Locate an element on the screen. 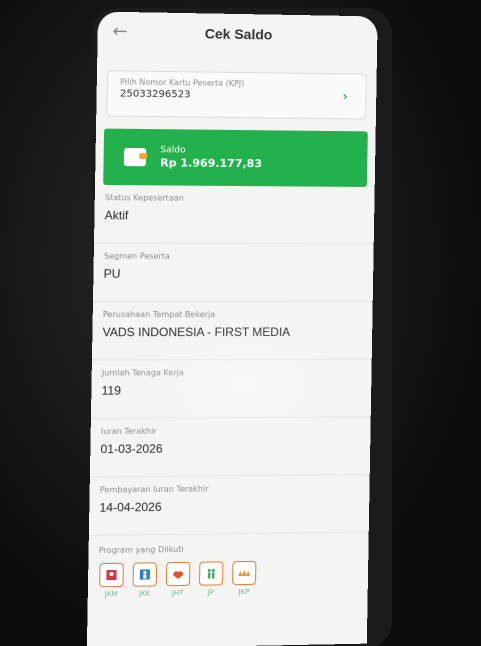 The width and height of the screenshot is (481, 646). field-value: PU is located at coordinates (233, 274).